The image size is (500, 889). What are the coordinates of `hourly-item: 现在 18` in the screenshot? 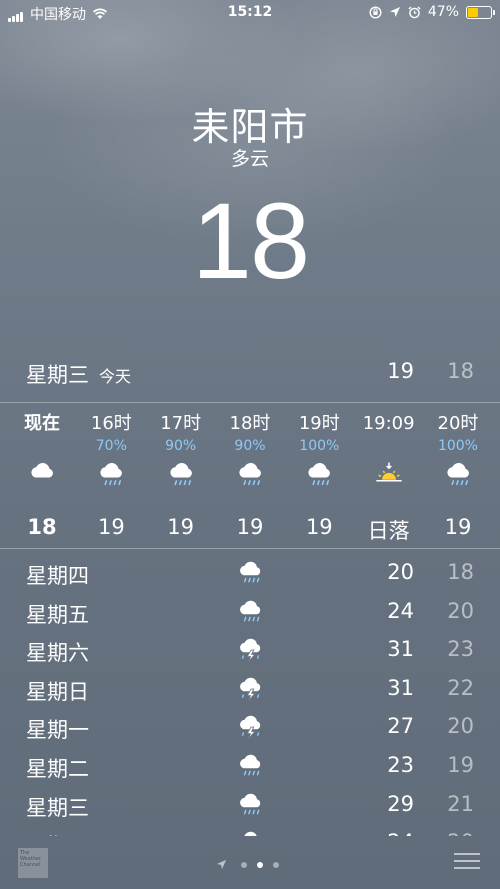 It's located at (42, 475).